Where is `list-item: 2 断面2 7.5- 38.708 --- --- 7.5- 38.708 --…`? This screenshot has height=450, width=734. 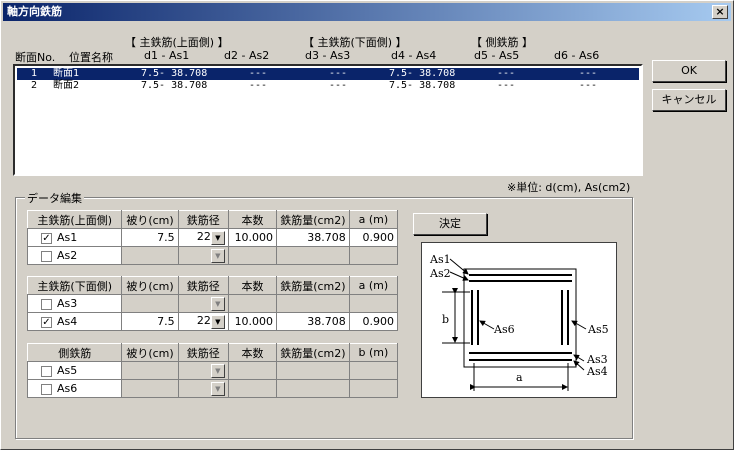
list-item: 2 断面2 7.5- 38.708 --- --- 7.5- 38.708 --… is located at coordinates (328, 86).